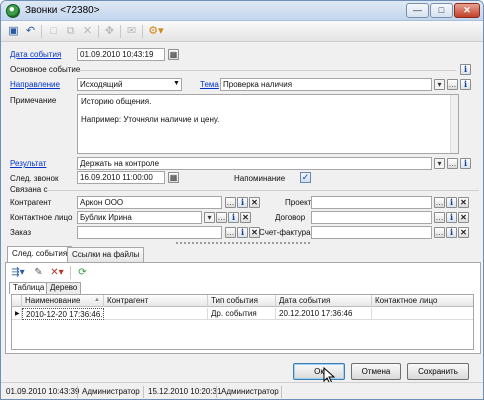 This screenshot has width=484, height=400. Describe the element at coordinates (324, 301) in the screenshot. I see `column-header: Дата события` at that location.